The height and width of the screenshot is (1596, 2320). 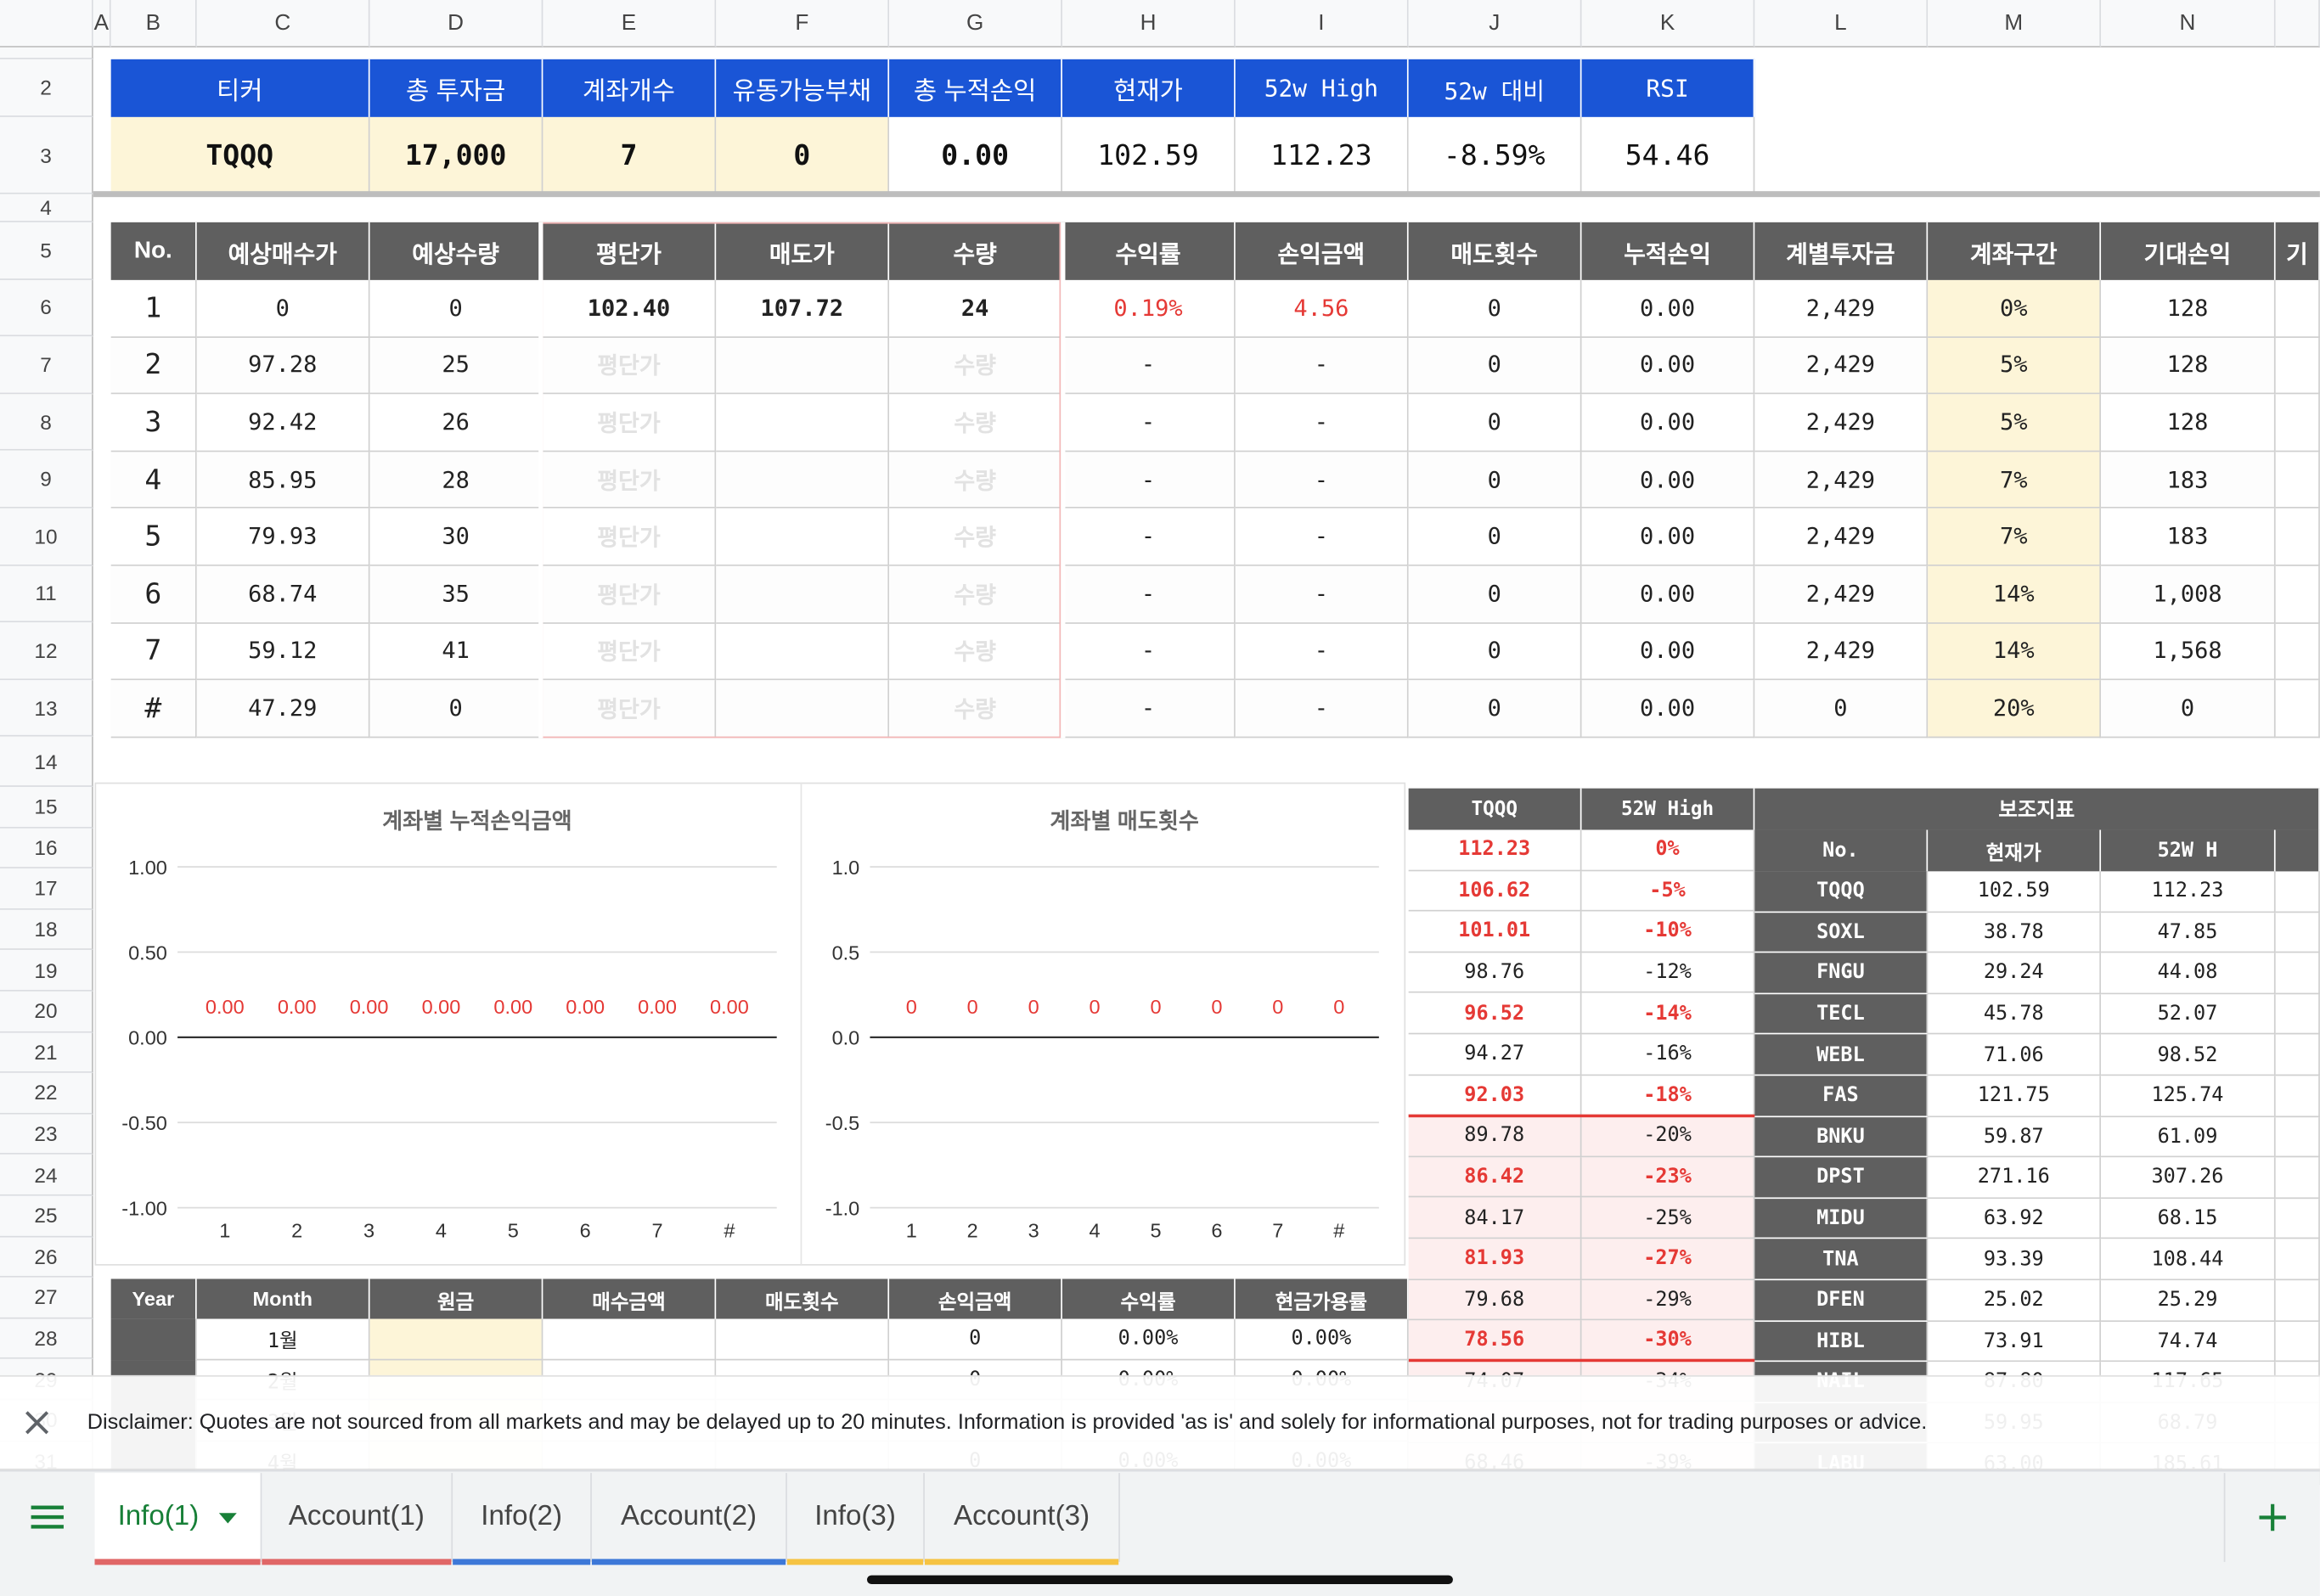 What do you see at coordinates (1495, 24) in the screenshot?
I see `column-header: J` at bounding box center [1495, 24].